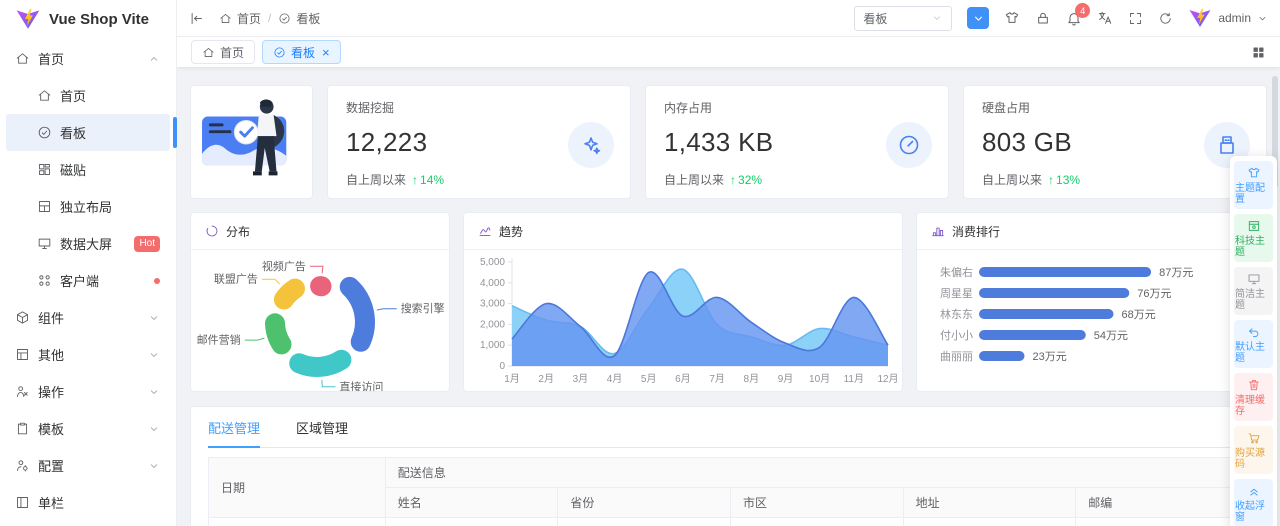  I want to click on breadcrumb-home: 首页, so click(240, 18).